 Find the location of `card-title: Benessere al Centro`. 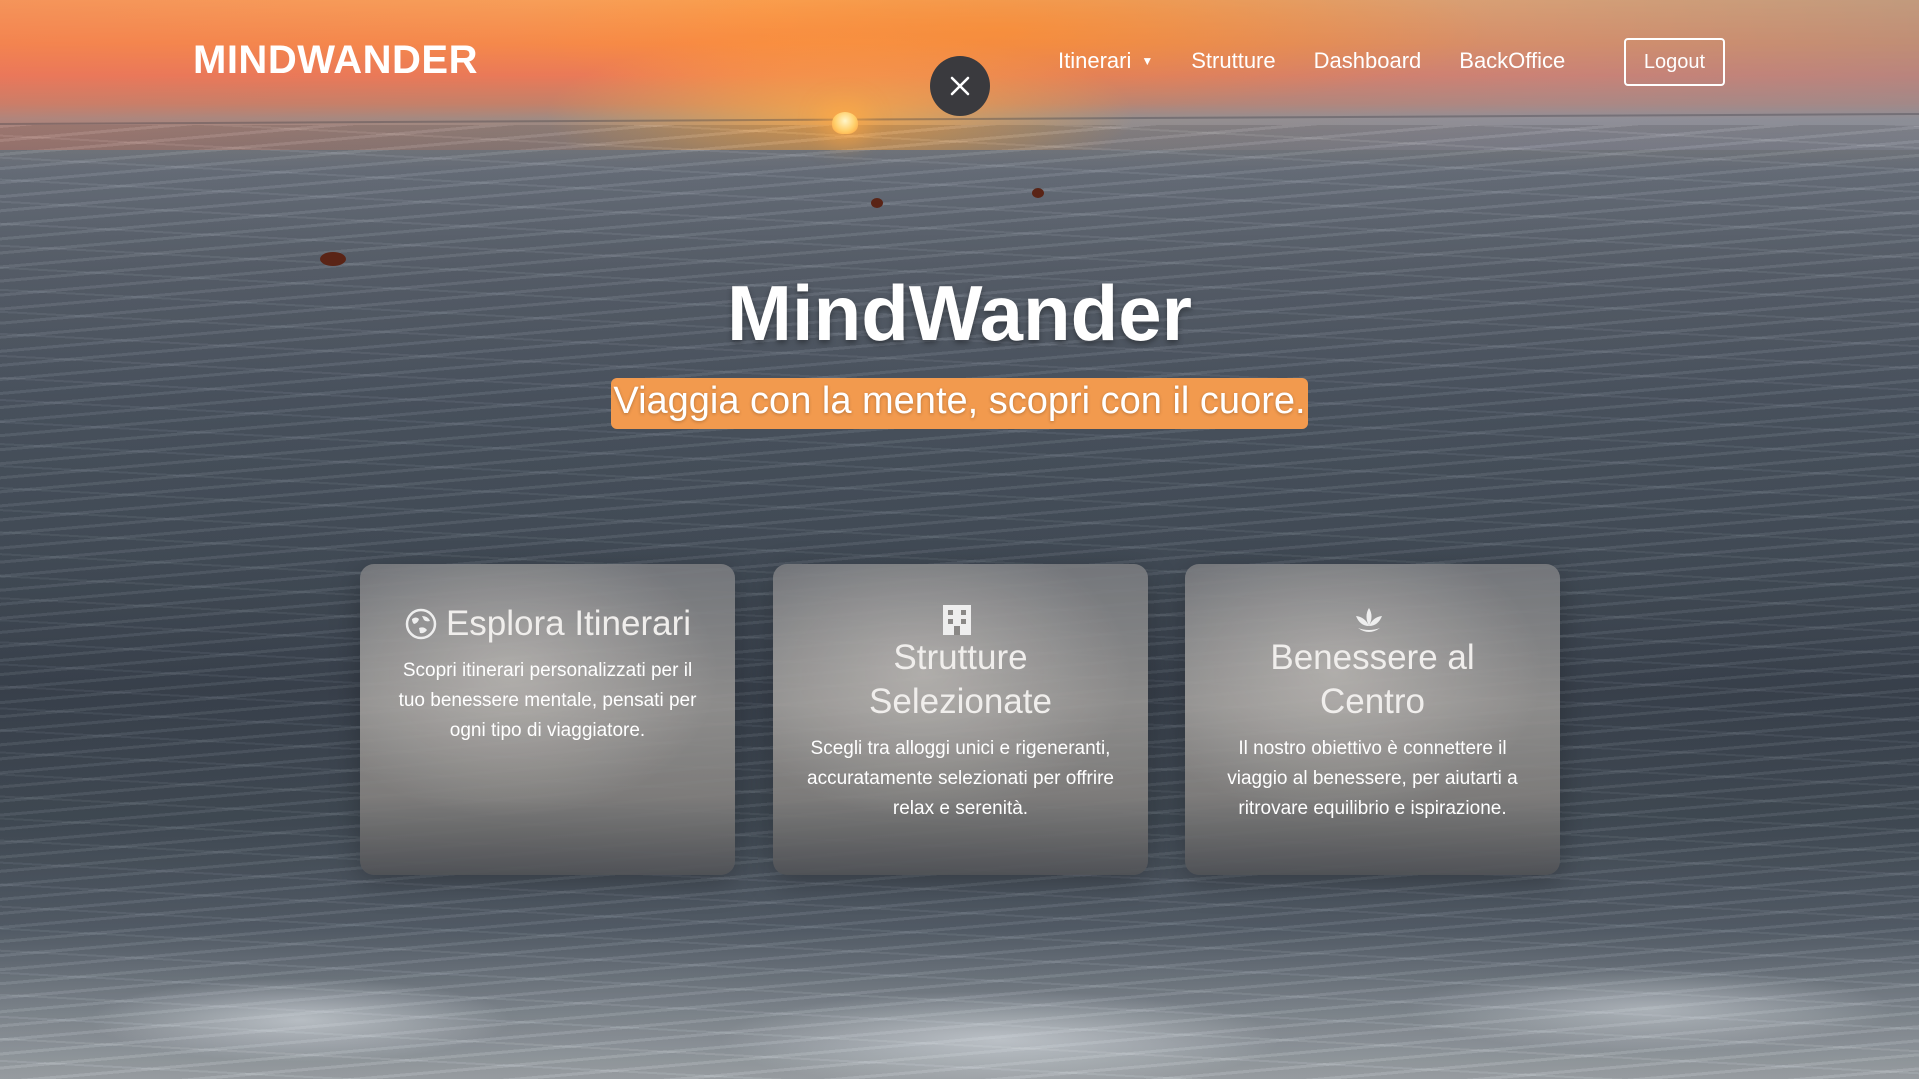

card-title: Benessere al Centro is located at coordinates (1372, 663).